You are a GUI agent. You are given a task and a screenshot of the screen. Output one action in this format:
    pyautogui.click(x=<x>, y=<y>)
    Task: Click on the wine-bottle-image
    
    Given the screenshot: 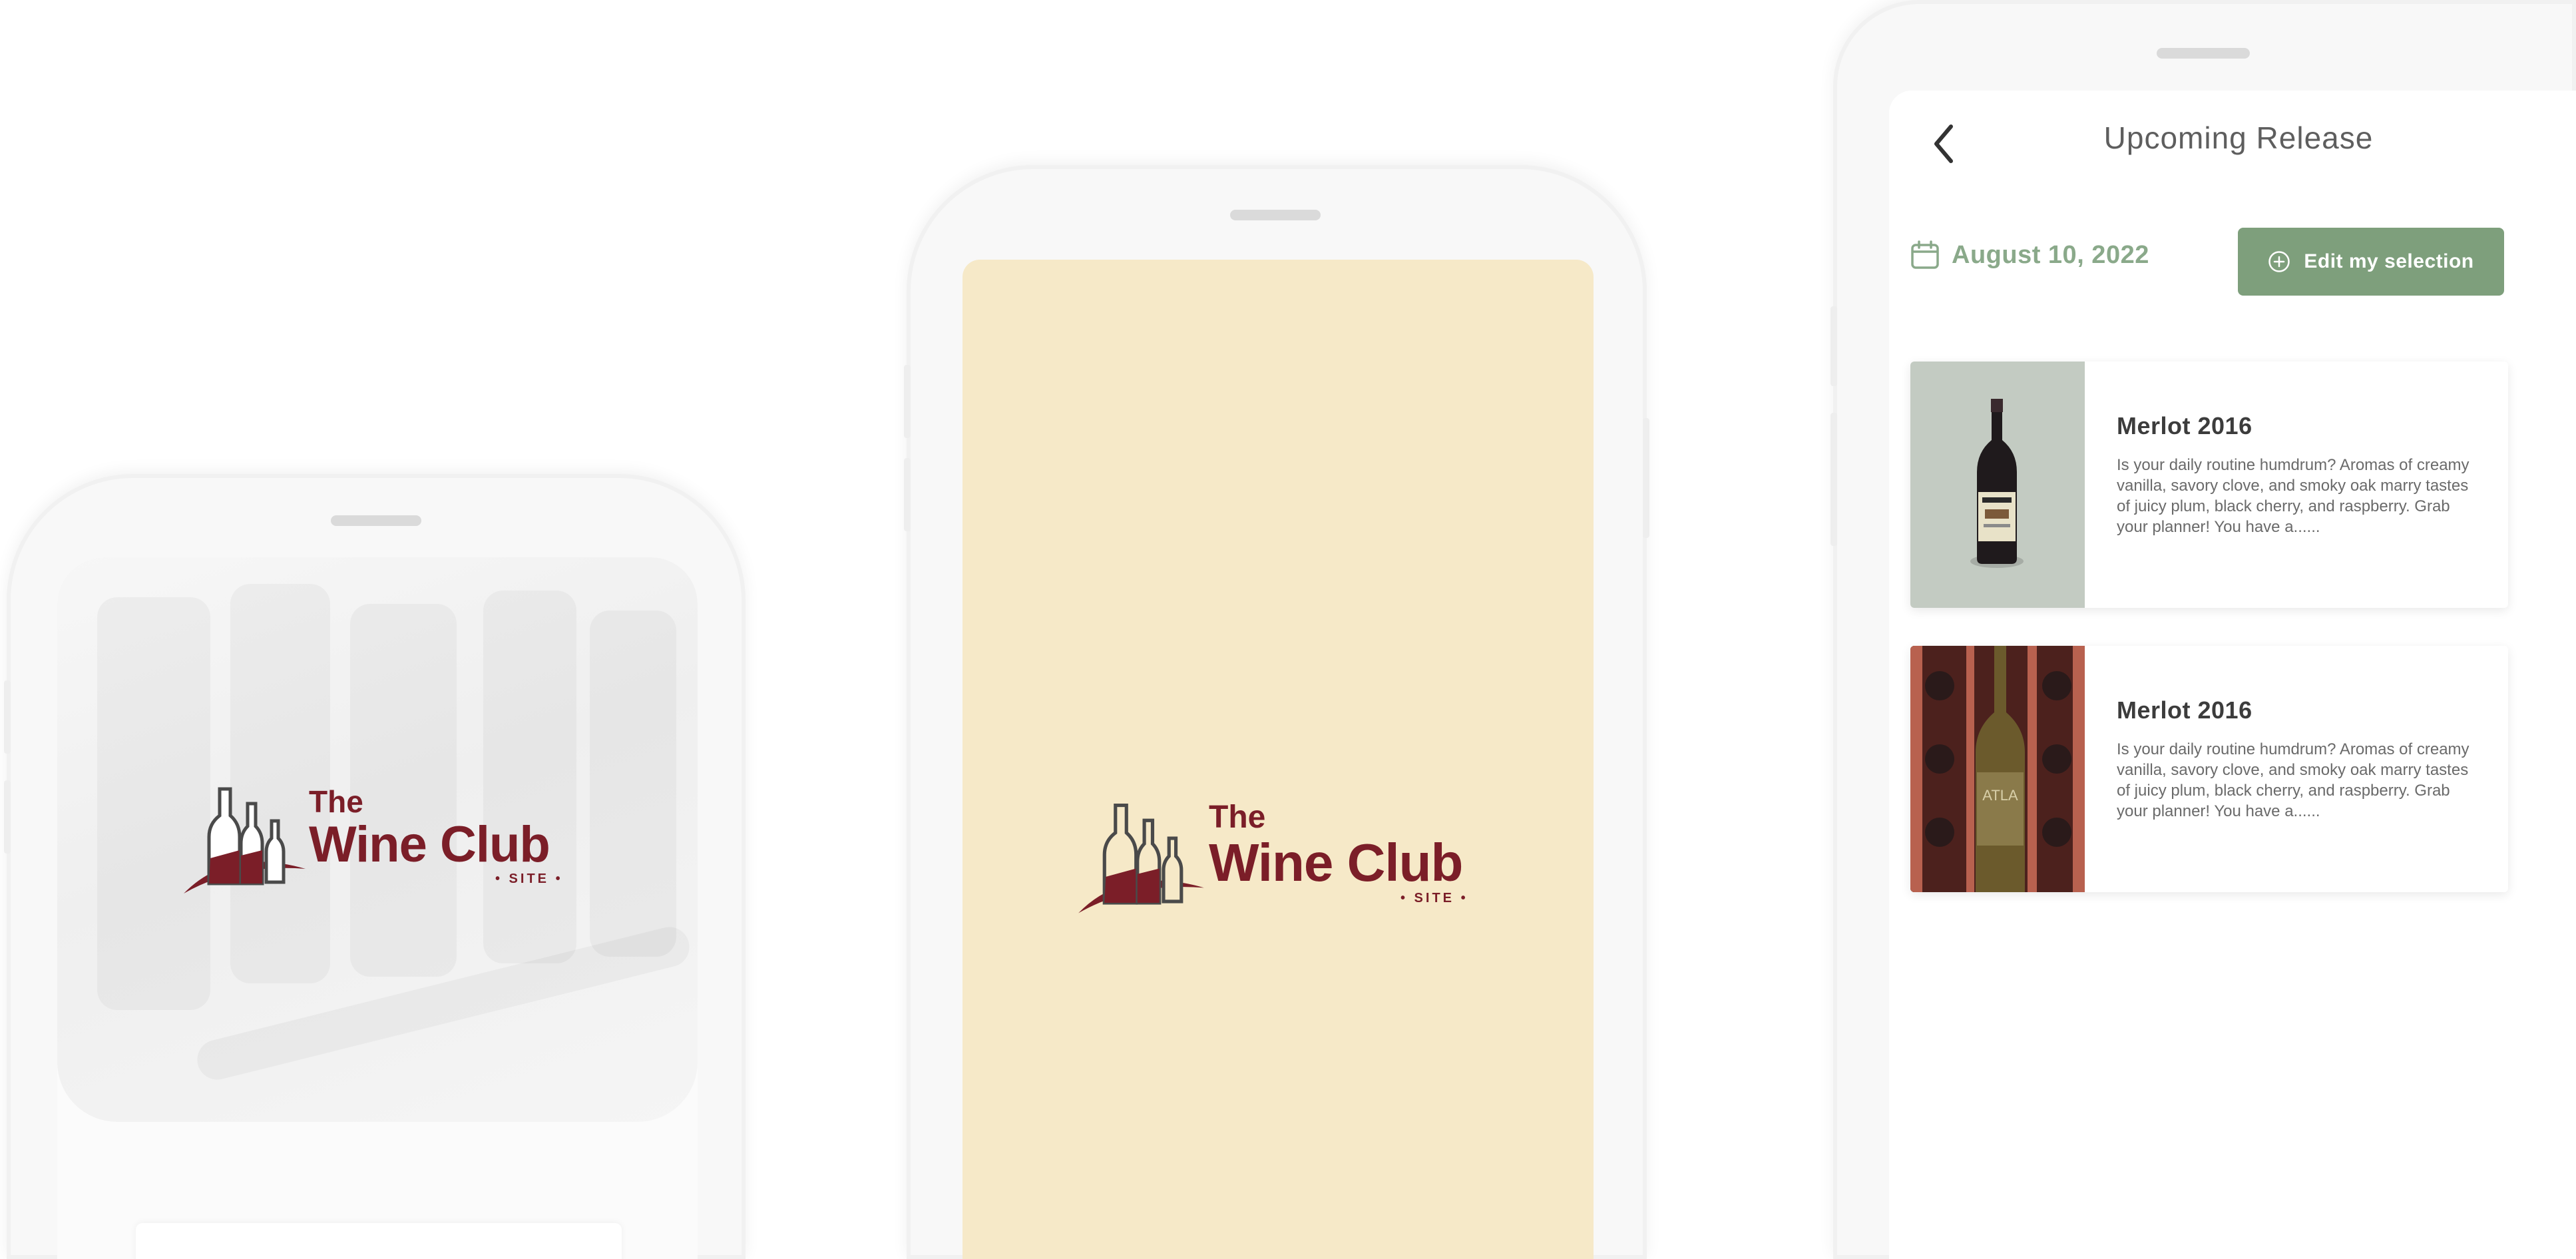 What is the action you would take?
    pyautogui.click(x=1997, y=485)
    